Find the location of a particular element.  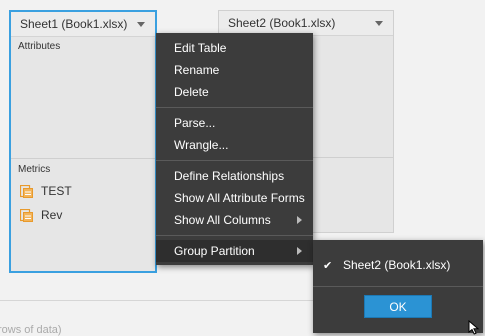

submenu-option-label: Sheet2 (Book1.xlsx) is located at coordinates (397, 265).